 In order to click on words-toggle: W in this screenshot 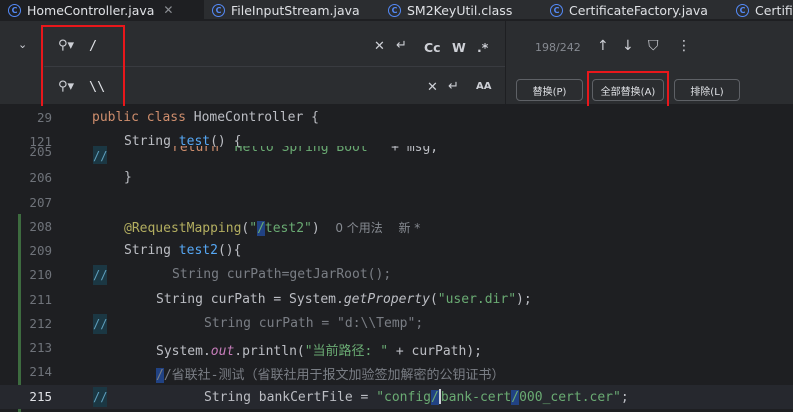, I will do `click(459, 47)`.